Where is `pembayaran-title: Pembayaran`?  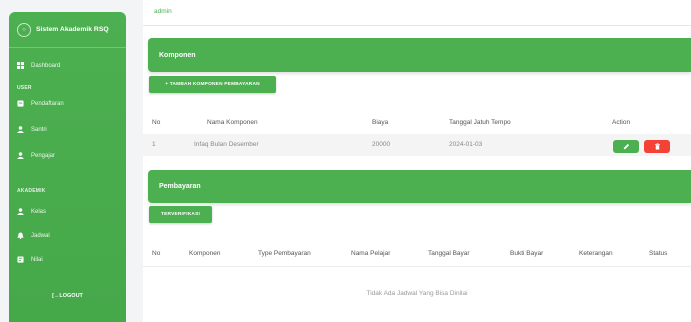
pembayaran-title: Pembayaran is located at coordinates (180, 186).